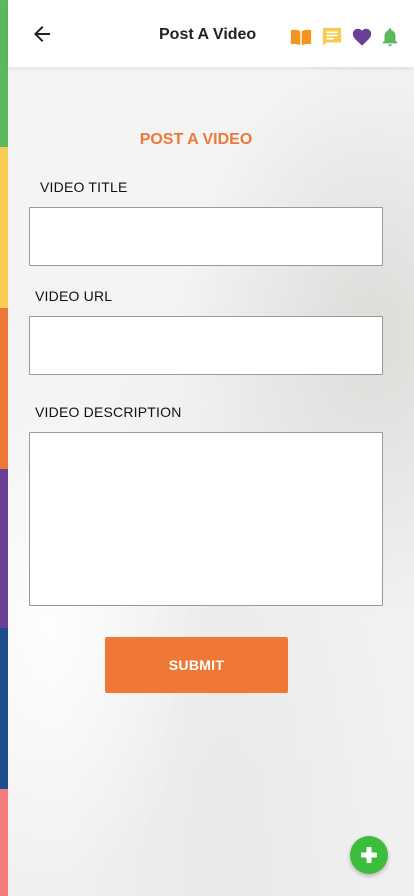  What do you see at coordinates (208, 34) in the screenshot?
I see `page-title: Post A Video` at bounding box center [208, 34].